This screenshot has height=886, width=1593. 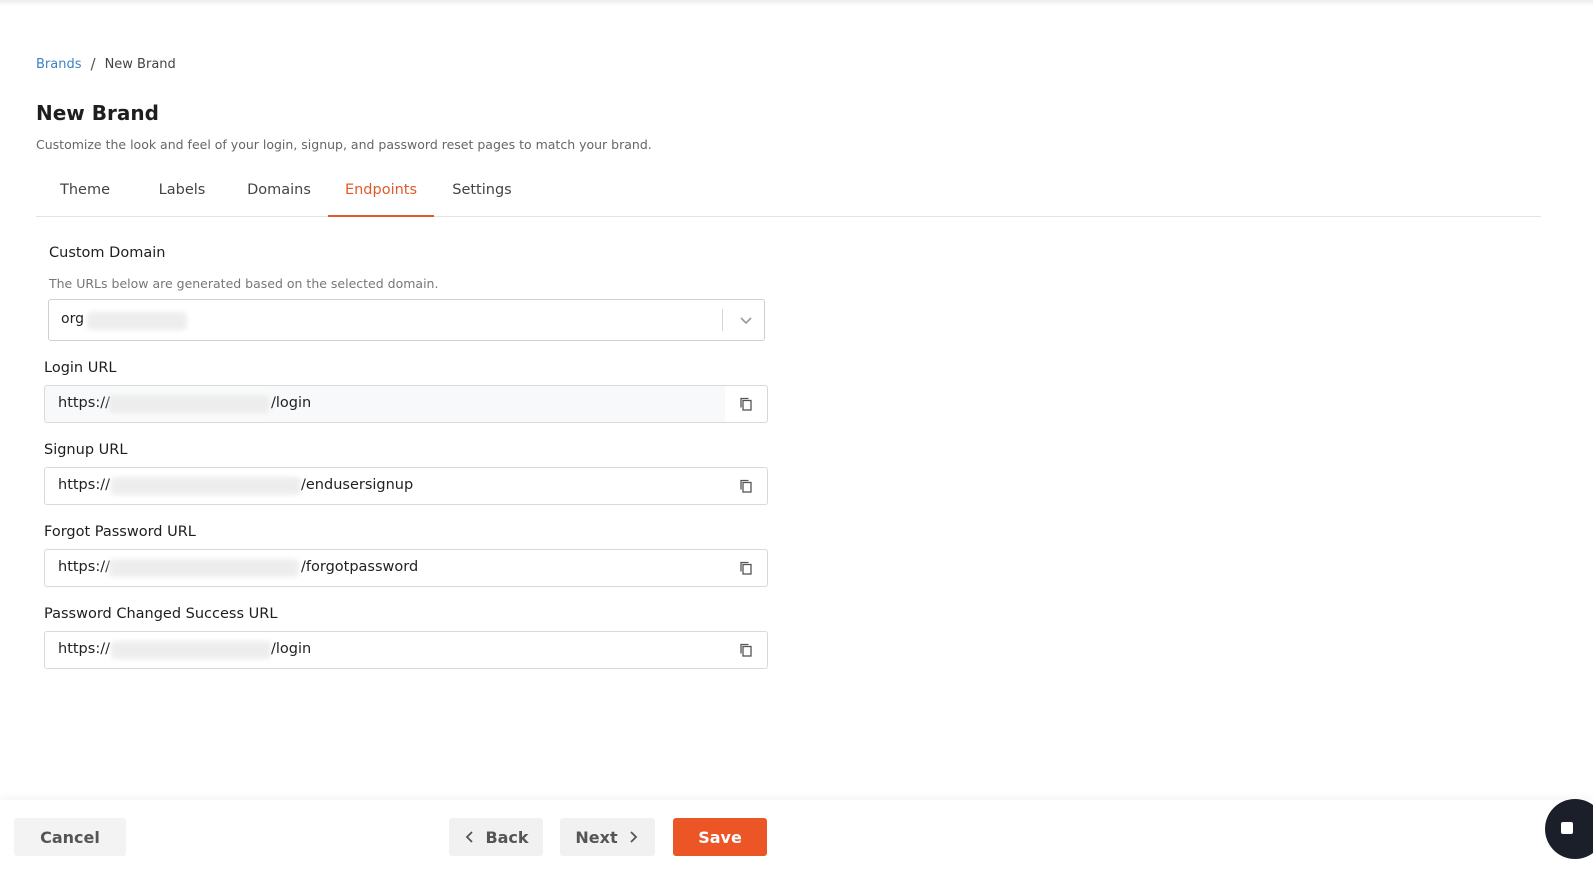 I want to click on save-button: Save, so click(x=720, y=837).